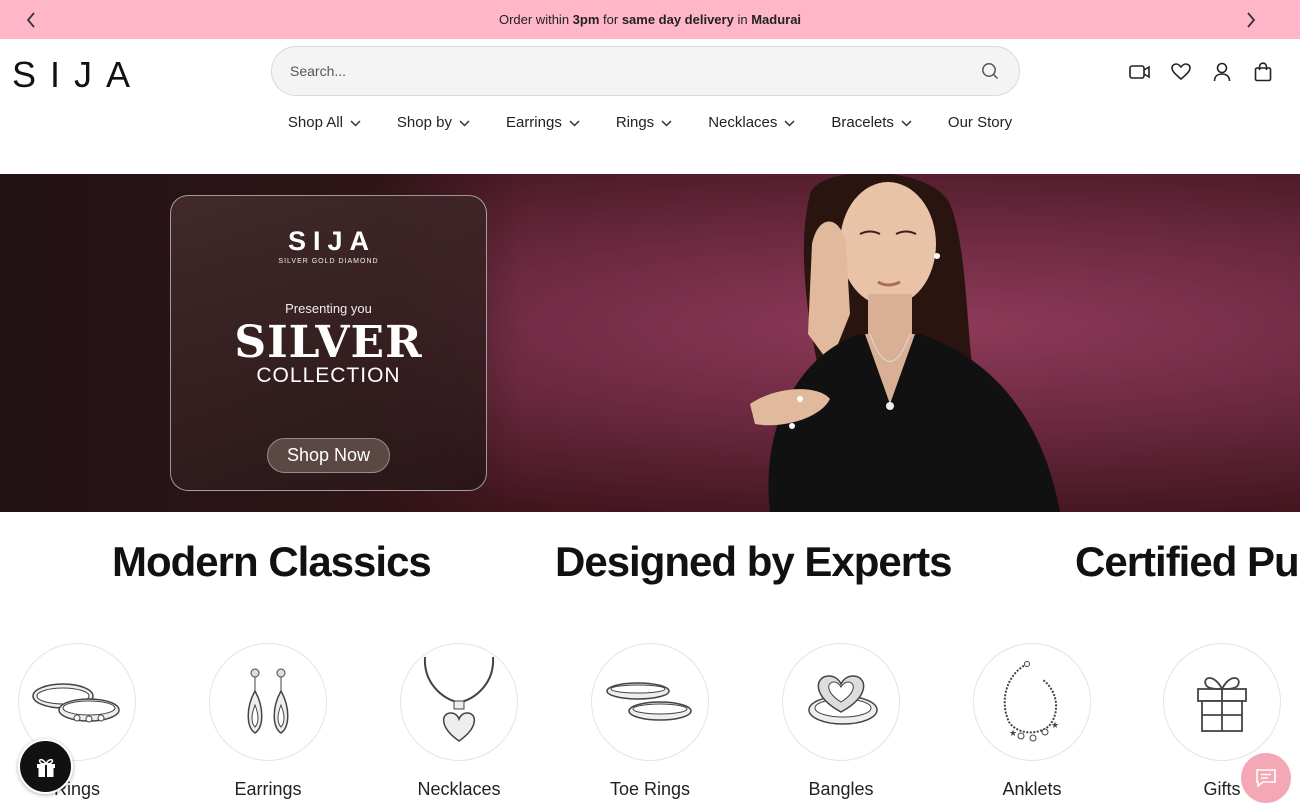 Image resolution: width=1300 pixels, height=812 pixels. Describe the element at coordinates (862, 122) in the screenshot. I see `nav-label: Bracelets` at that location.